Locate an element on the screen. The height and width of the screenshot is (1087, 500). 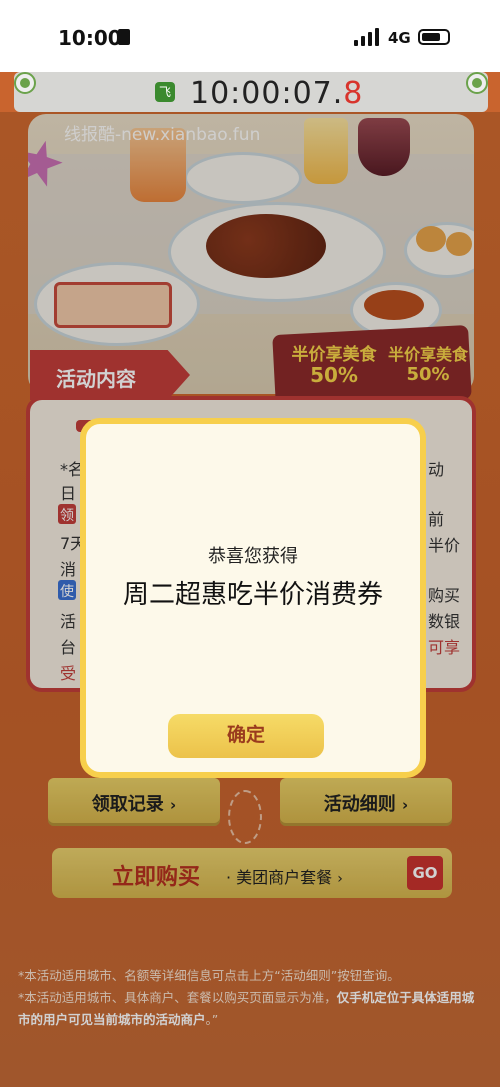
network-type: 4G is located at coordinates (399, 38).